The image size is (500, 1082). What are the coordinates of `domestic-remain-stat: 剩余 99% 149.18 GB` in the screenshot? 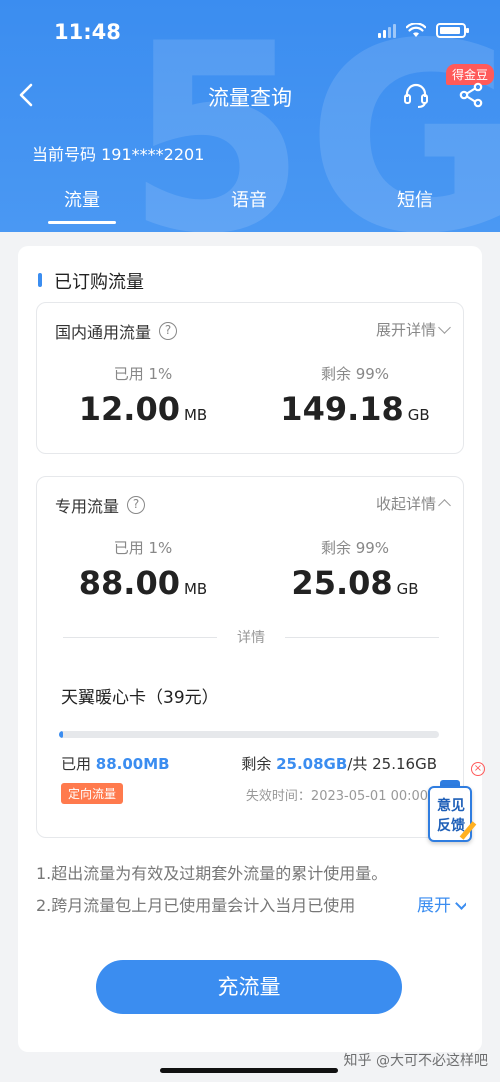 It's located at (355, 395).